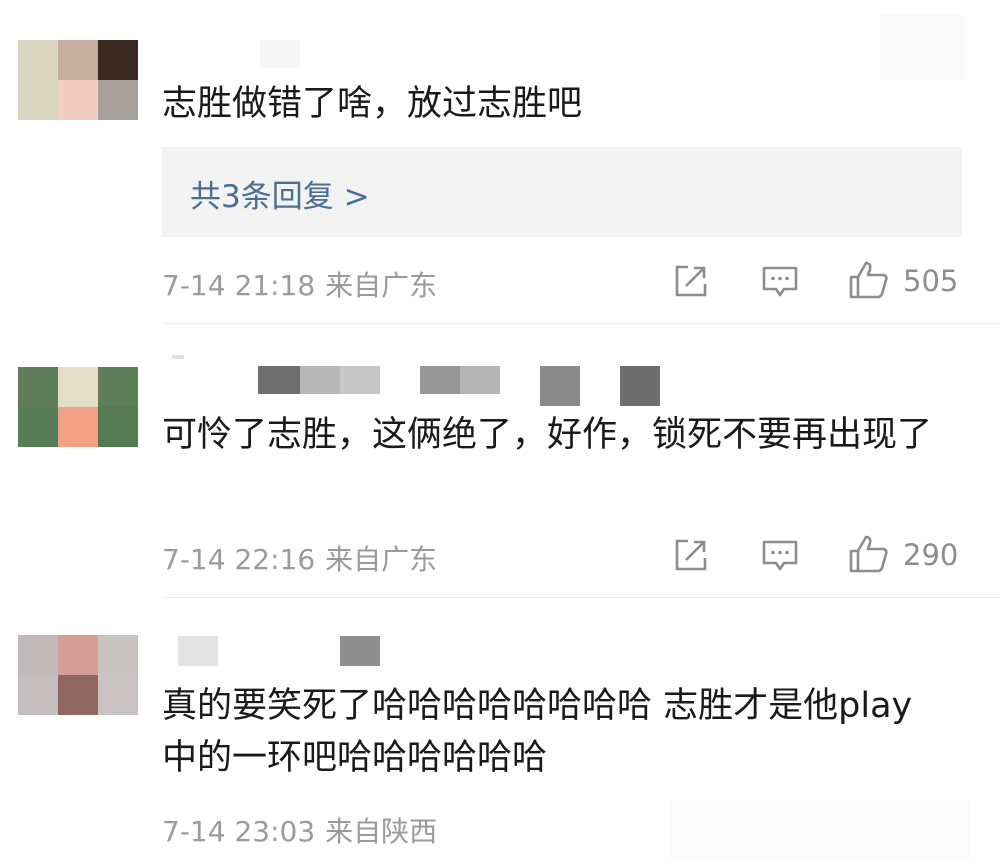 The width and height of the screenshot is (1000, 868). Describe the element at coordinates (562, 192) in the screenshot. I see `reply-preview-box: 共3条回复 >` at that location.